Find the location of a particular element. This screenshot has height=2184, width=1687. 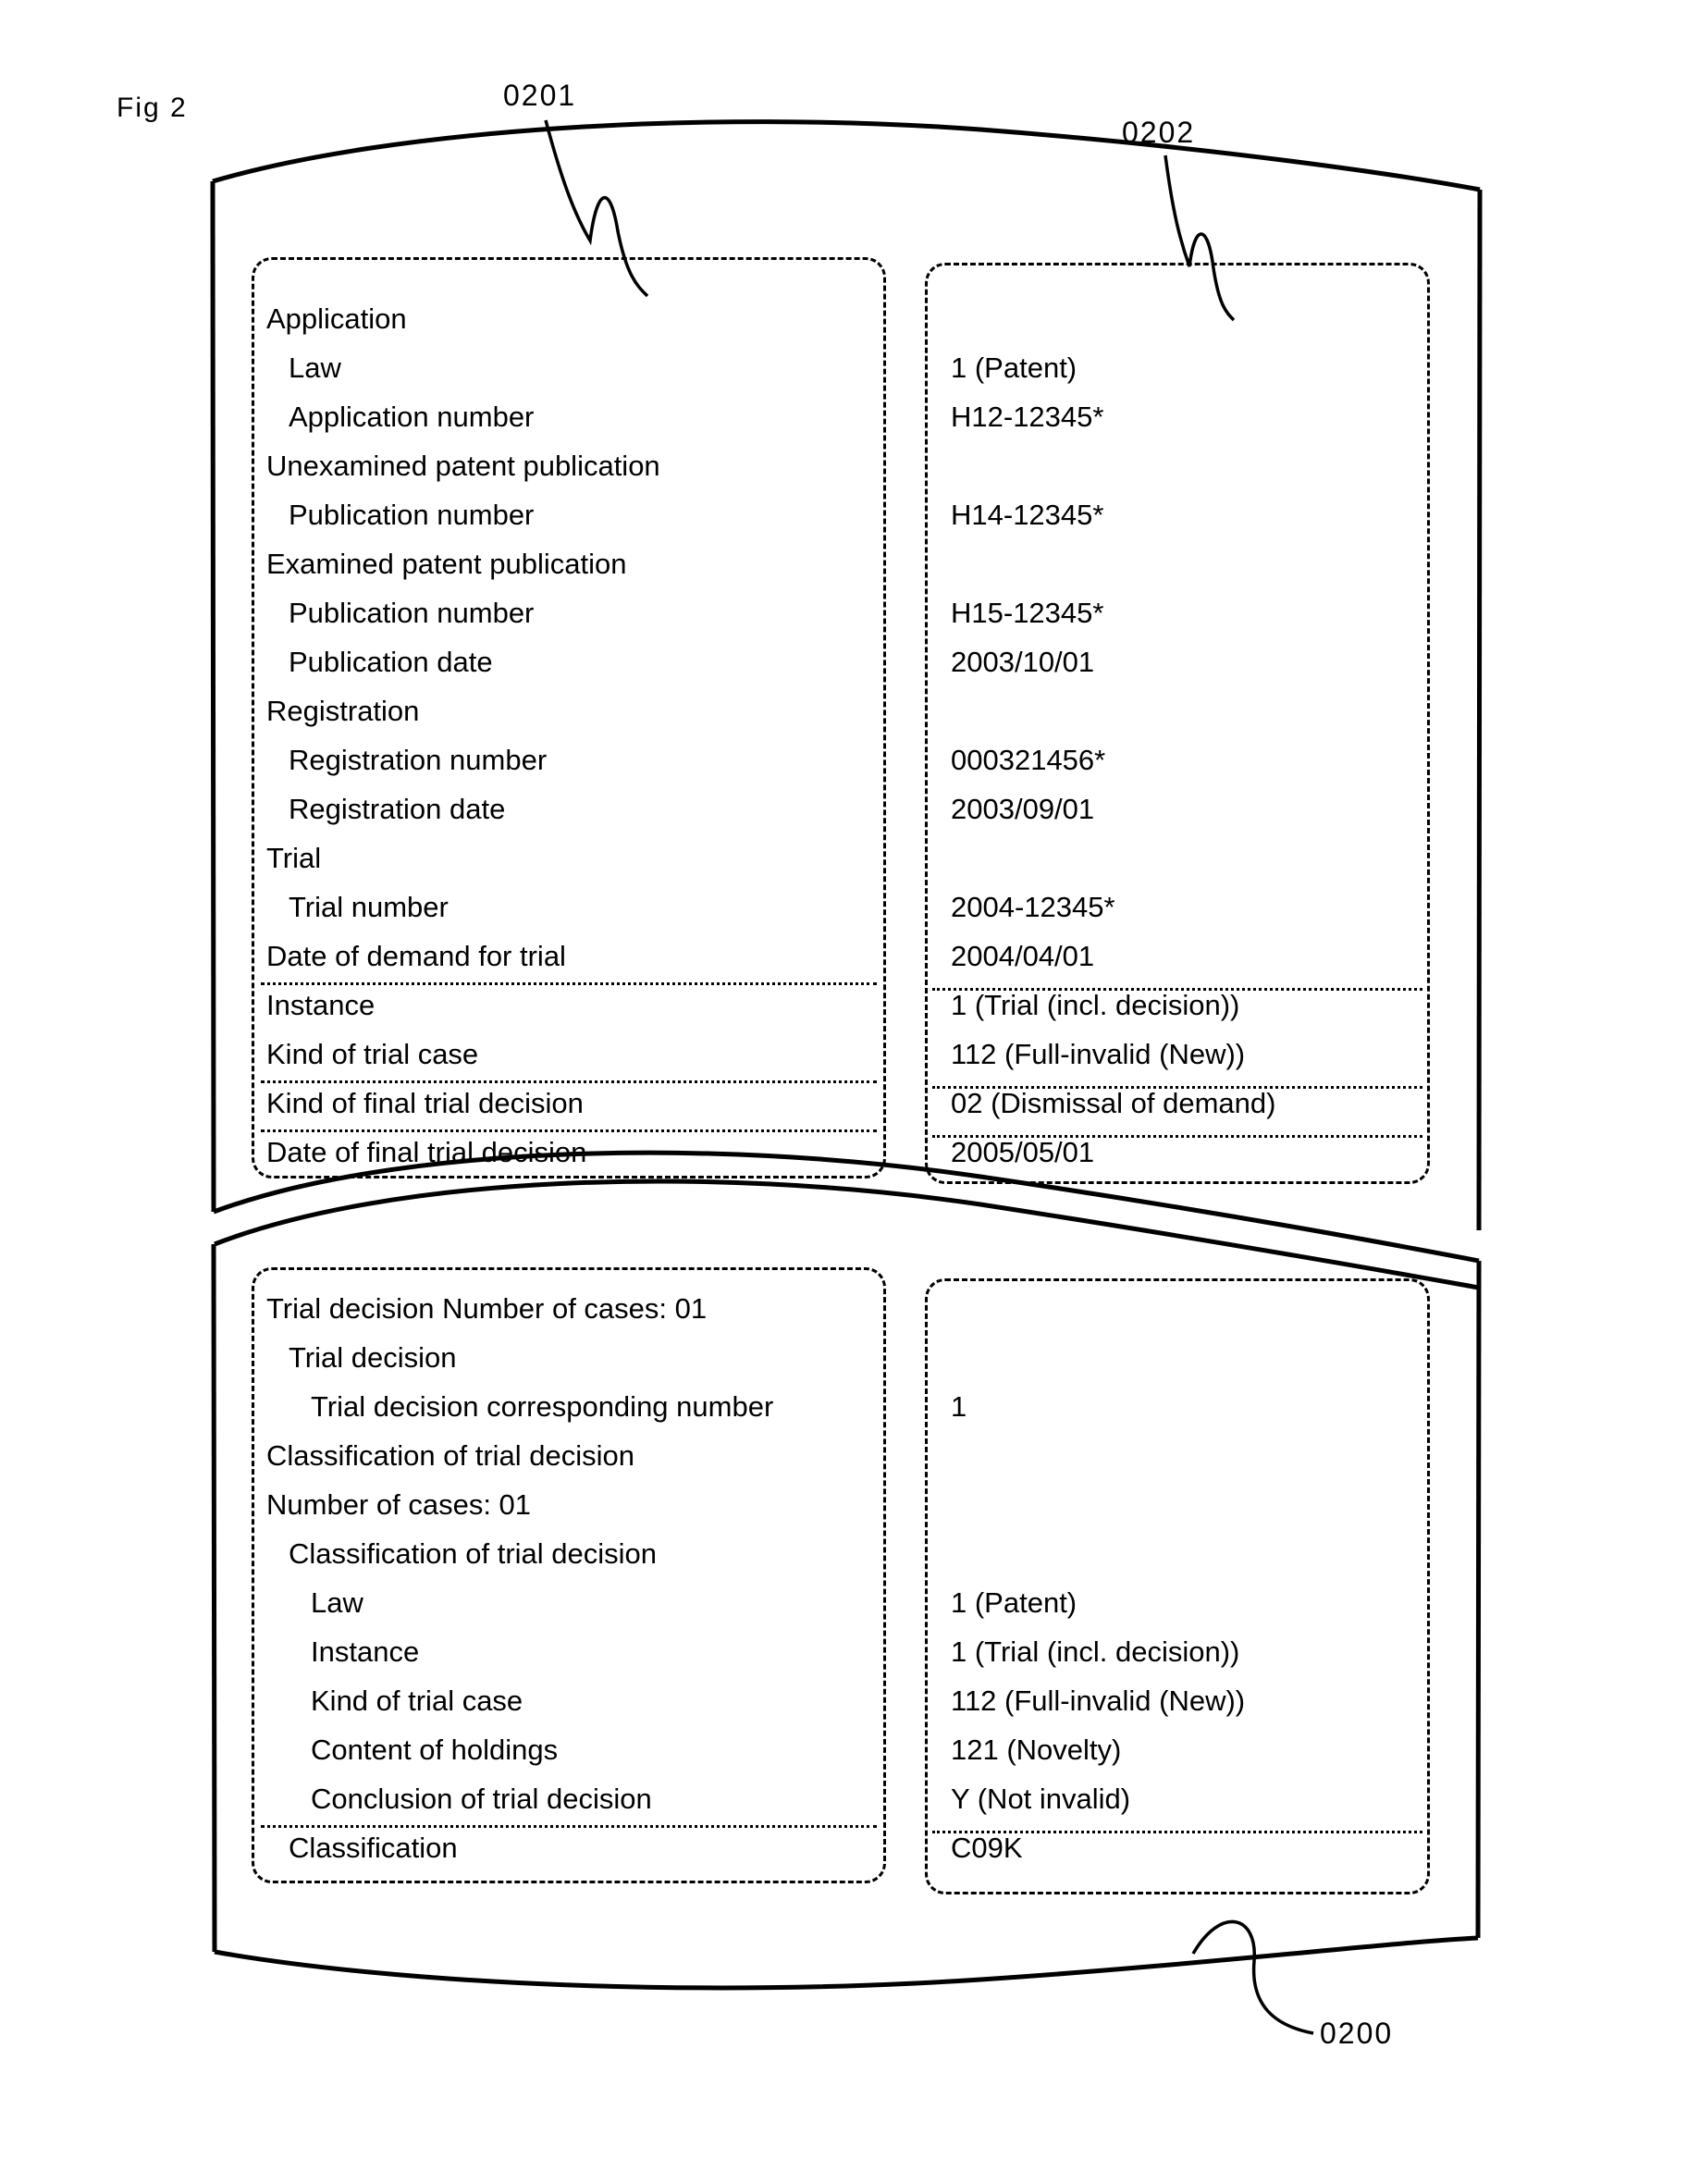

field-value-row: 2003/09/01 is located at coordinates (1191, 808).